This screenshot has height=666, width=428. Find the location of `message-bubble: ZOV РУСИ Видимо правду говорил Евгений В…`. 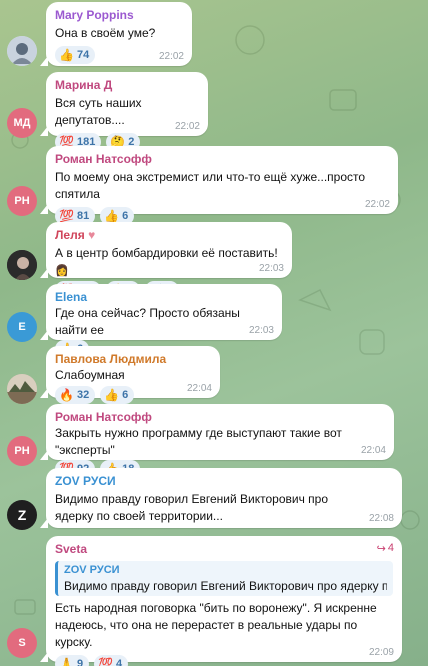

message-bubble: ZOV РУСИ Видимо правду говорил Евгений В… is located at coordinates (221, 498).